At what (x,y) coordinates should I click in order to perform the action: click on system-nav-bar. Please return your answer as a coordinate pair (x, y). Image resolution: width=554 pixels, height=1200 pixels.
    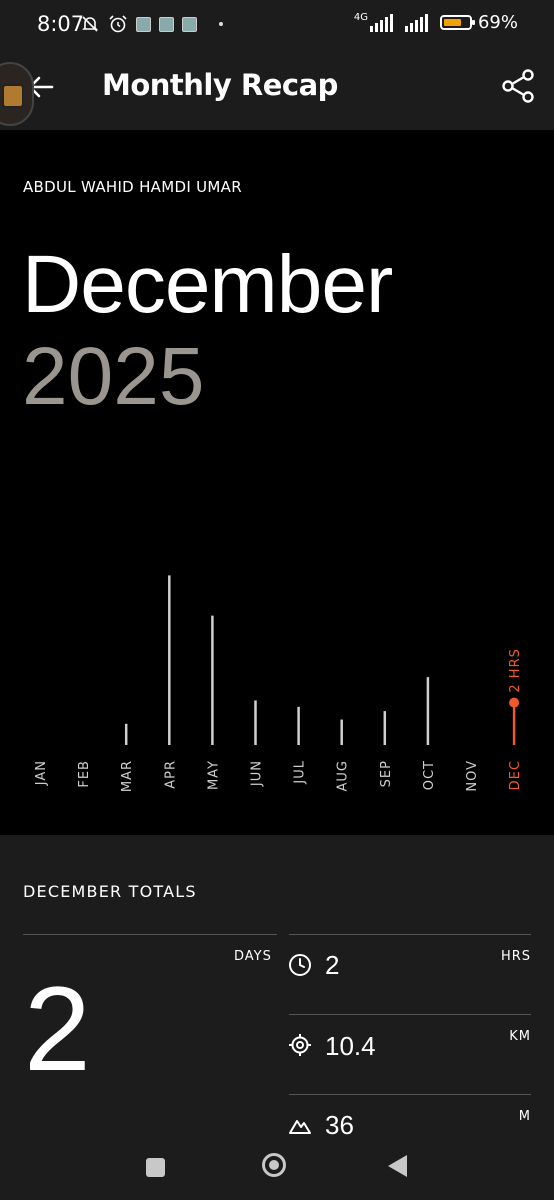
    Looking at the image, I should click on (277, 1167).